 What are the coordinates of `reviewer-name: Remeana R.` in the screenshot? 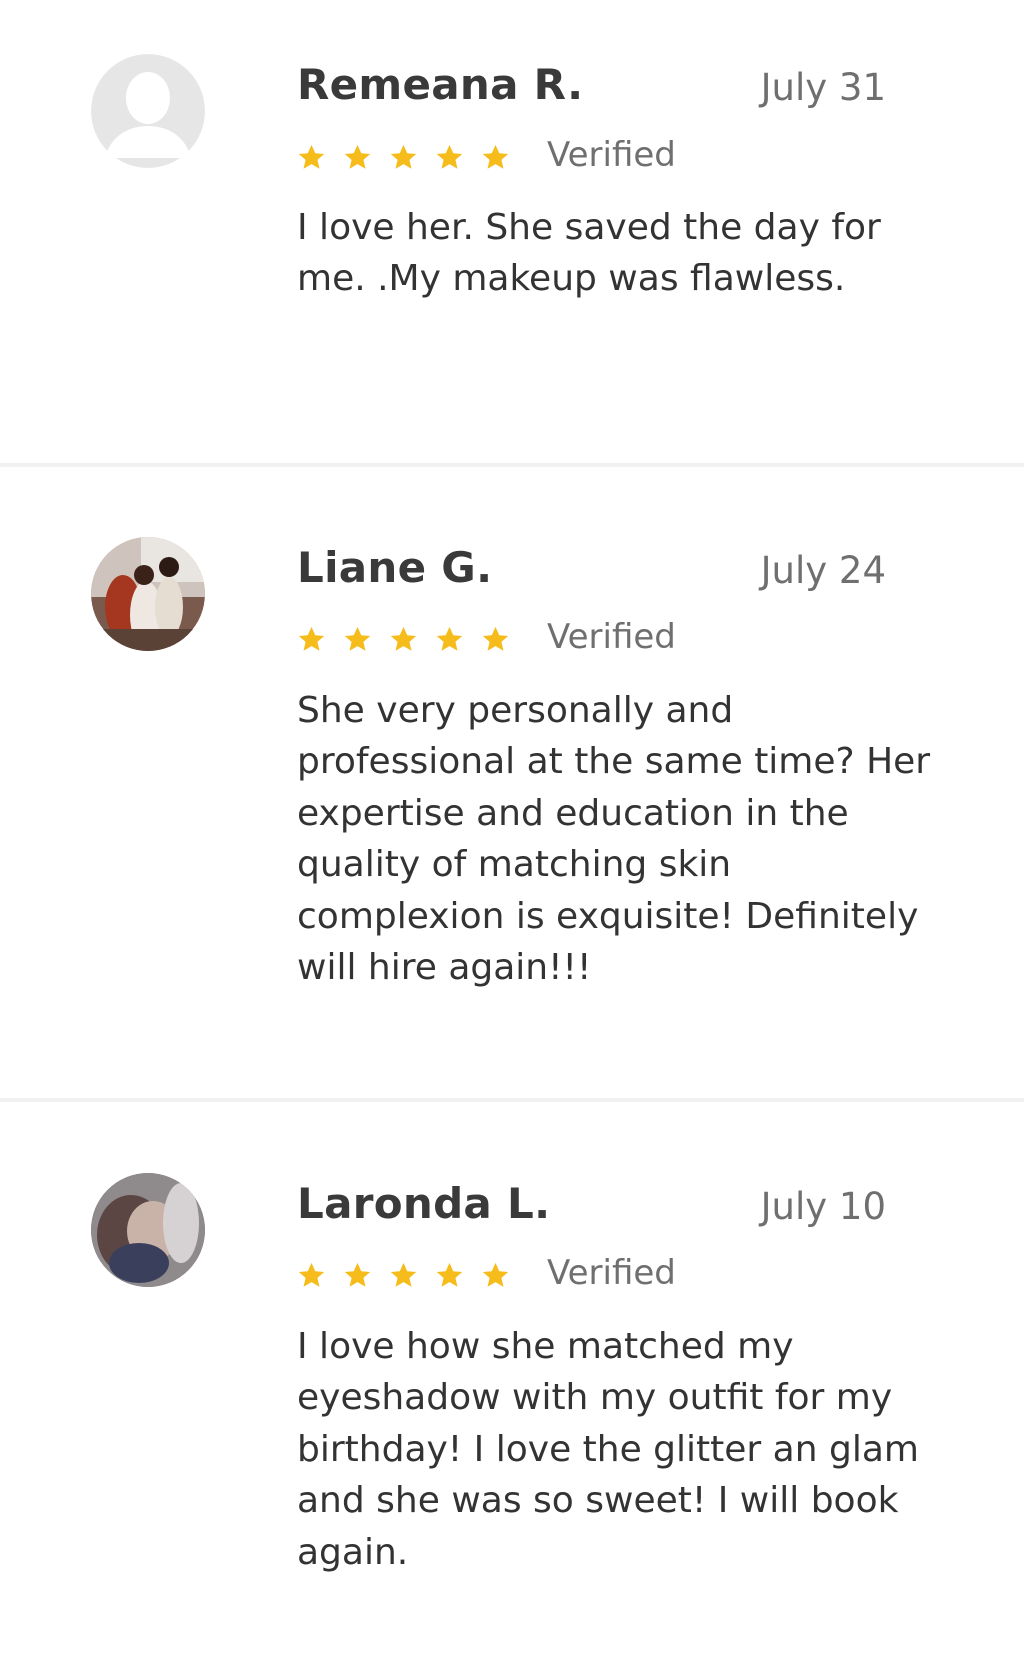 It's located at (440, 84).